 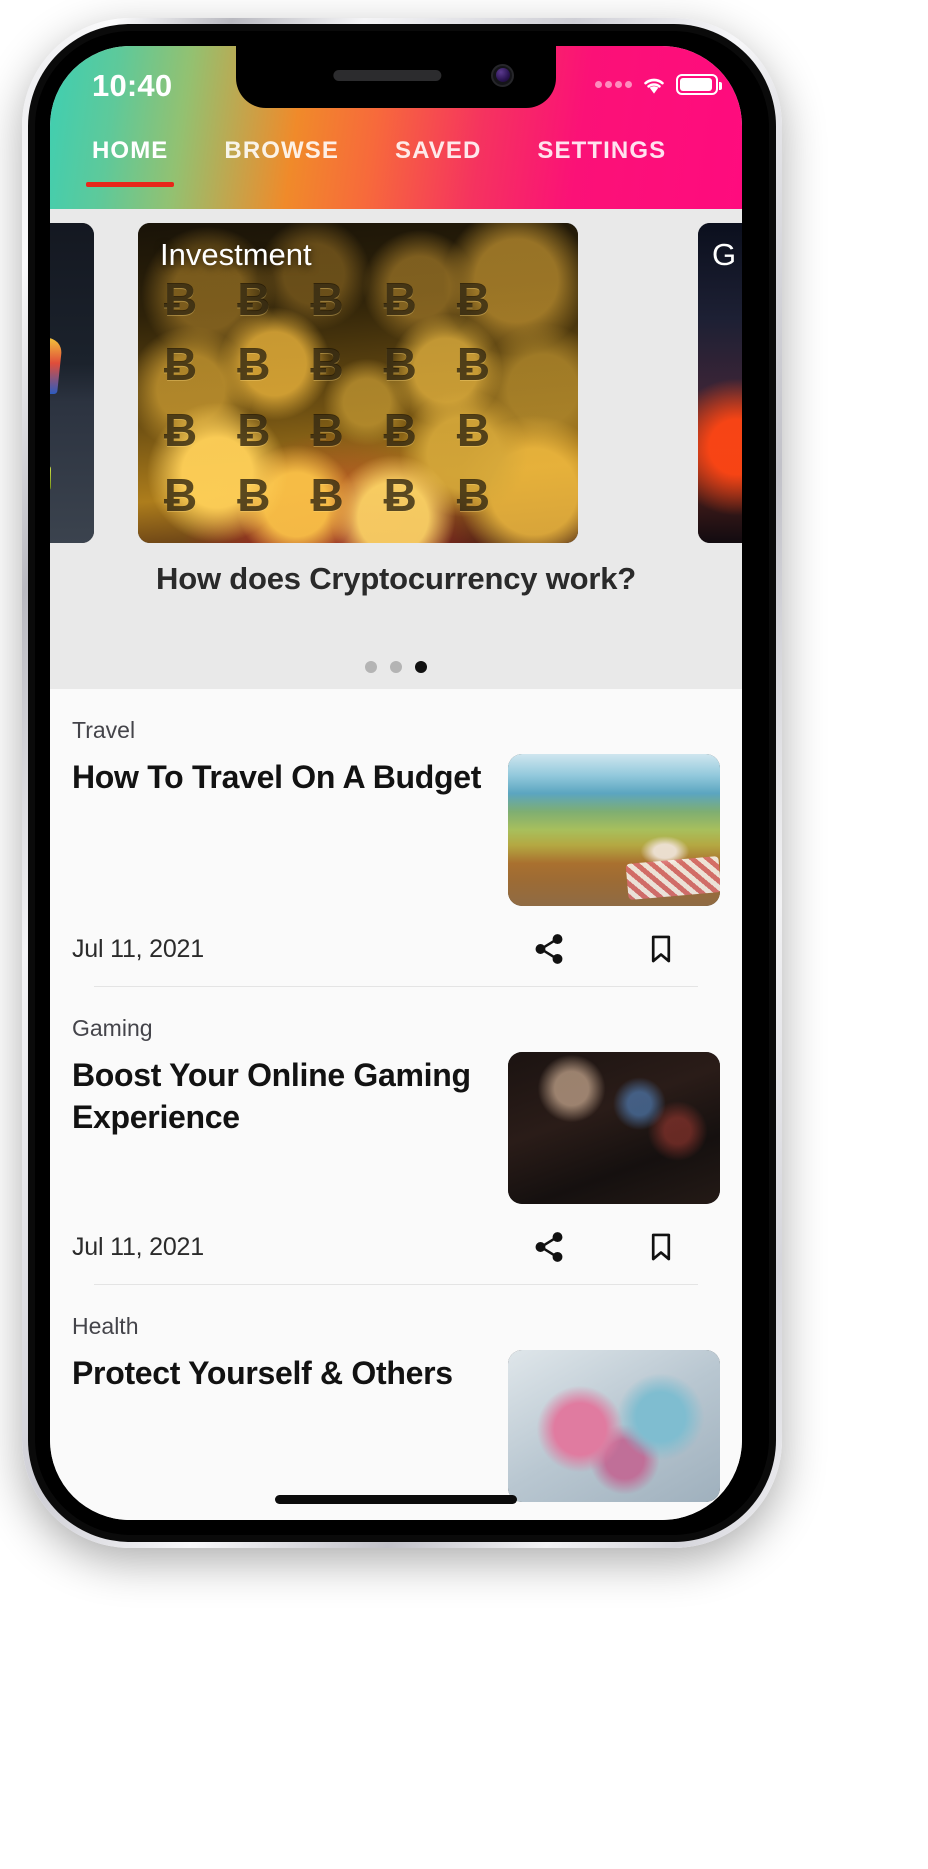 I want to click on wifi-icon, so click(x=654, y=86).